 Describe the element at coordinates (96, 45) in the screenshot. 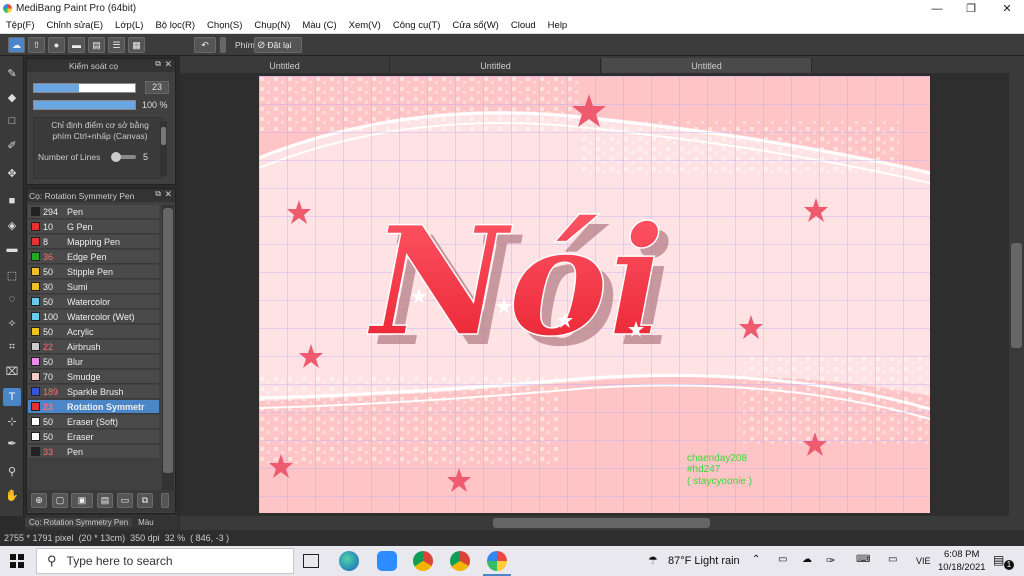

I see `document-icon: ▤` at that location.